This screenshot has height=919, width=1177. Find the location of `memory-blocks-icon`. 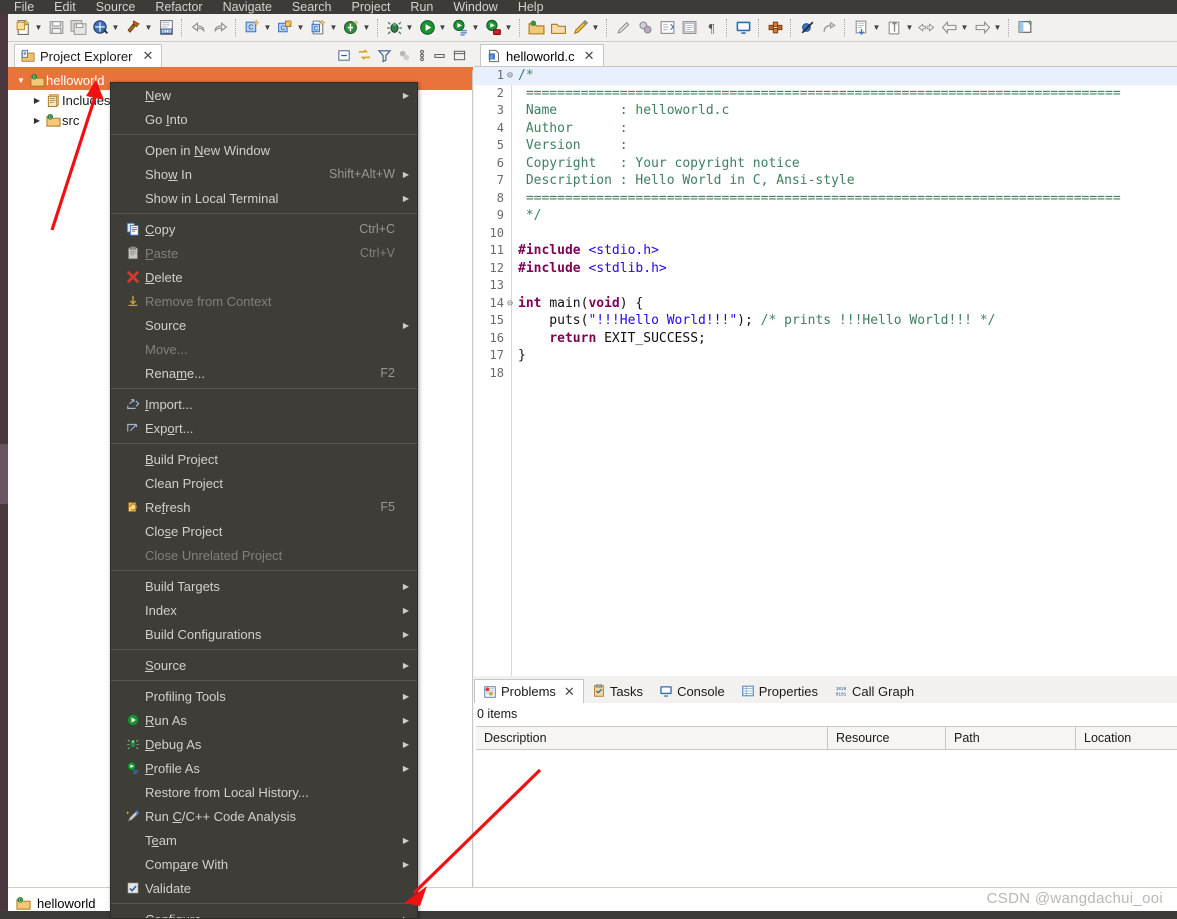

memory-blocks-icon is located at coordinates (775, 28).